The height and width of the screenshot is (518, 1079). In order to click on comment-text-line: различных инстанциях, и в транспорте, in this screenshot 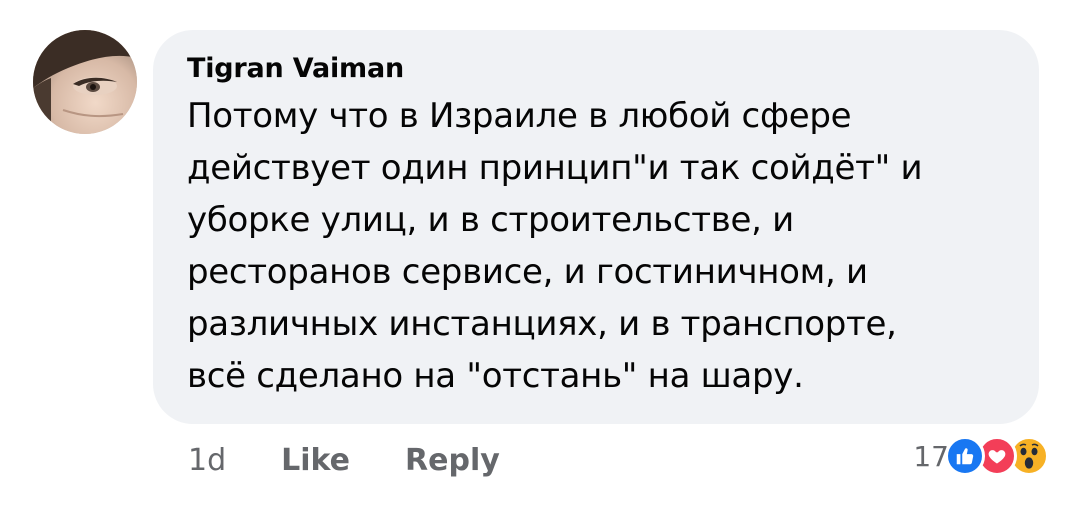, I will do `click(542, 324)`.